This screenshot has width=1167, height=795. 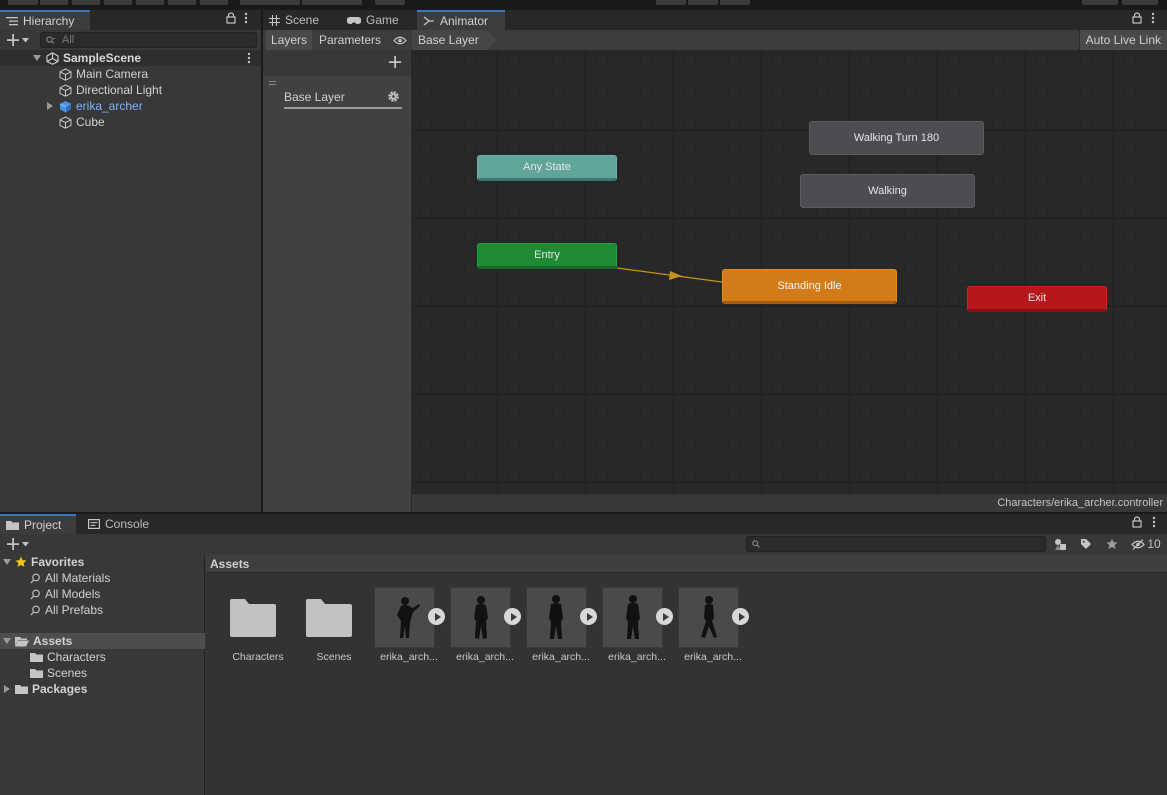 I want to click on hierarchy-item-main-camera: Main Camera, so click(x=130, y=74).